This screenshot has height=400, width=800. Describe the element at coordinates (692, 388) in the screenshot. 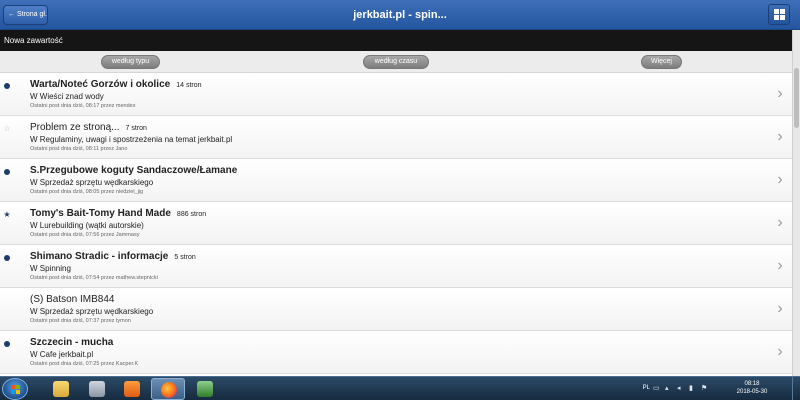

I see `network-icon: ▮` at that location.